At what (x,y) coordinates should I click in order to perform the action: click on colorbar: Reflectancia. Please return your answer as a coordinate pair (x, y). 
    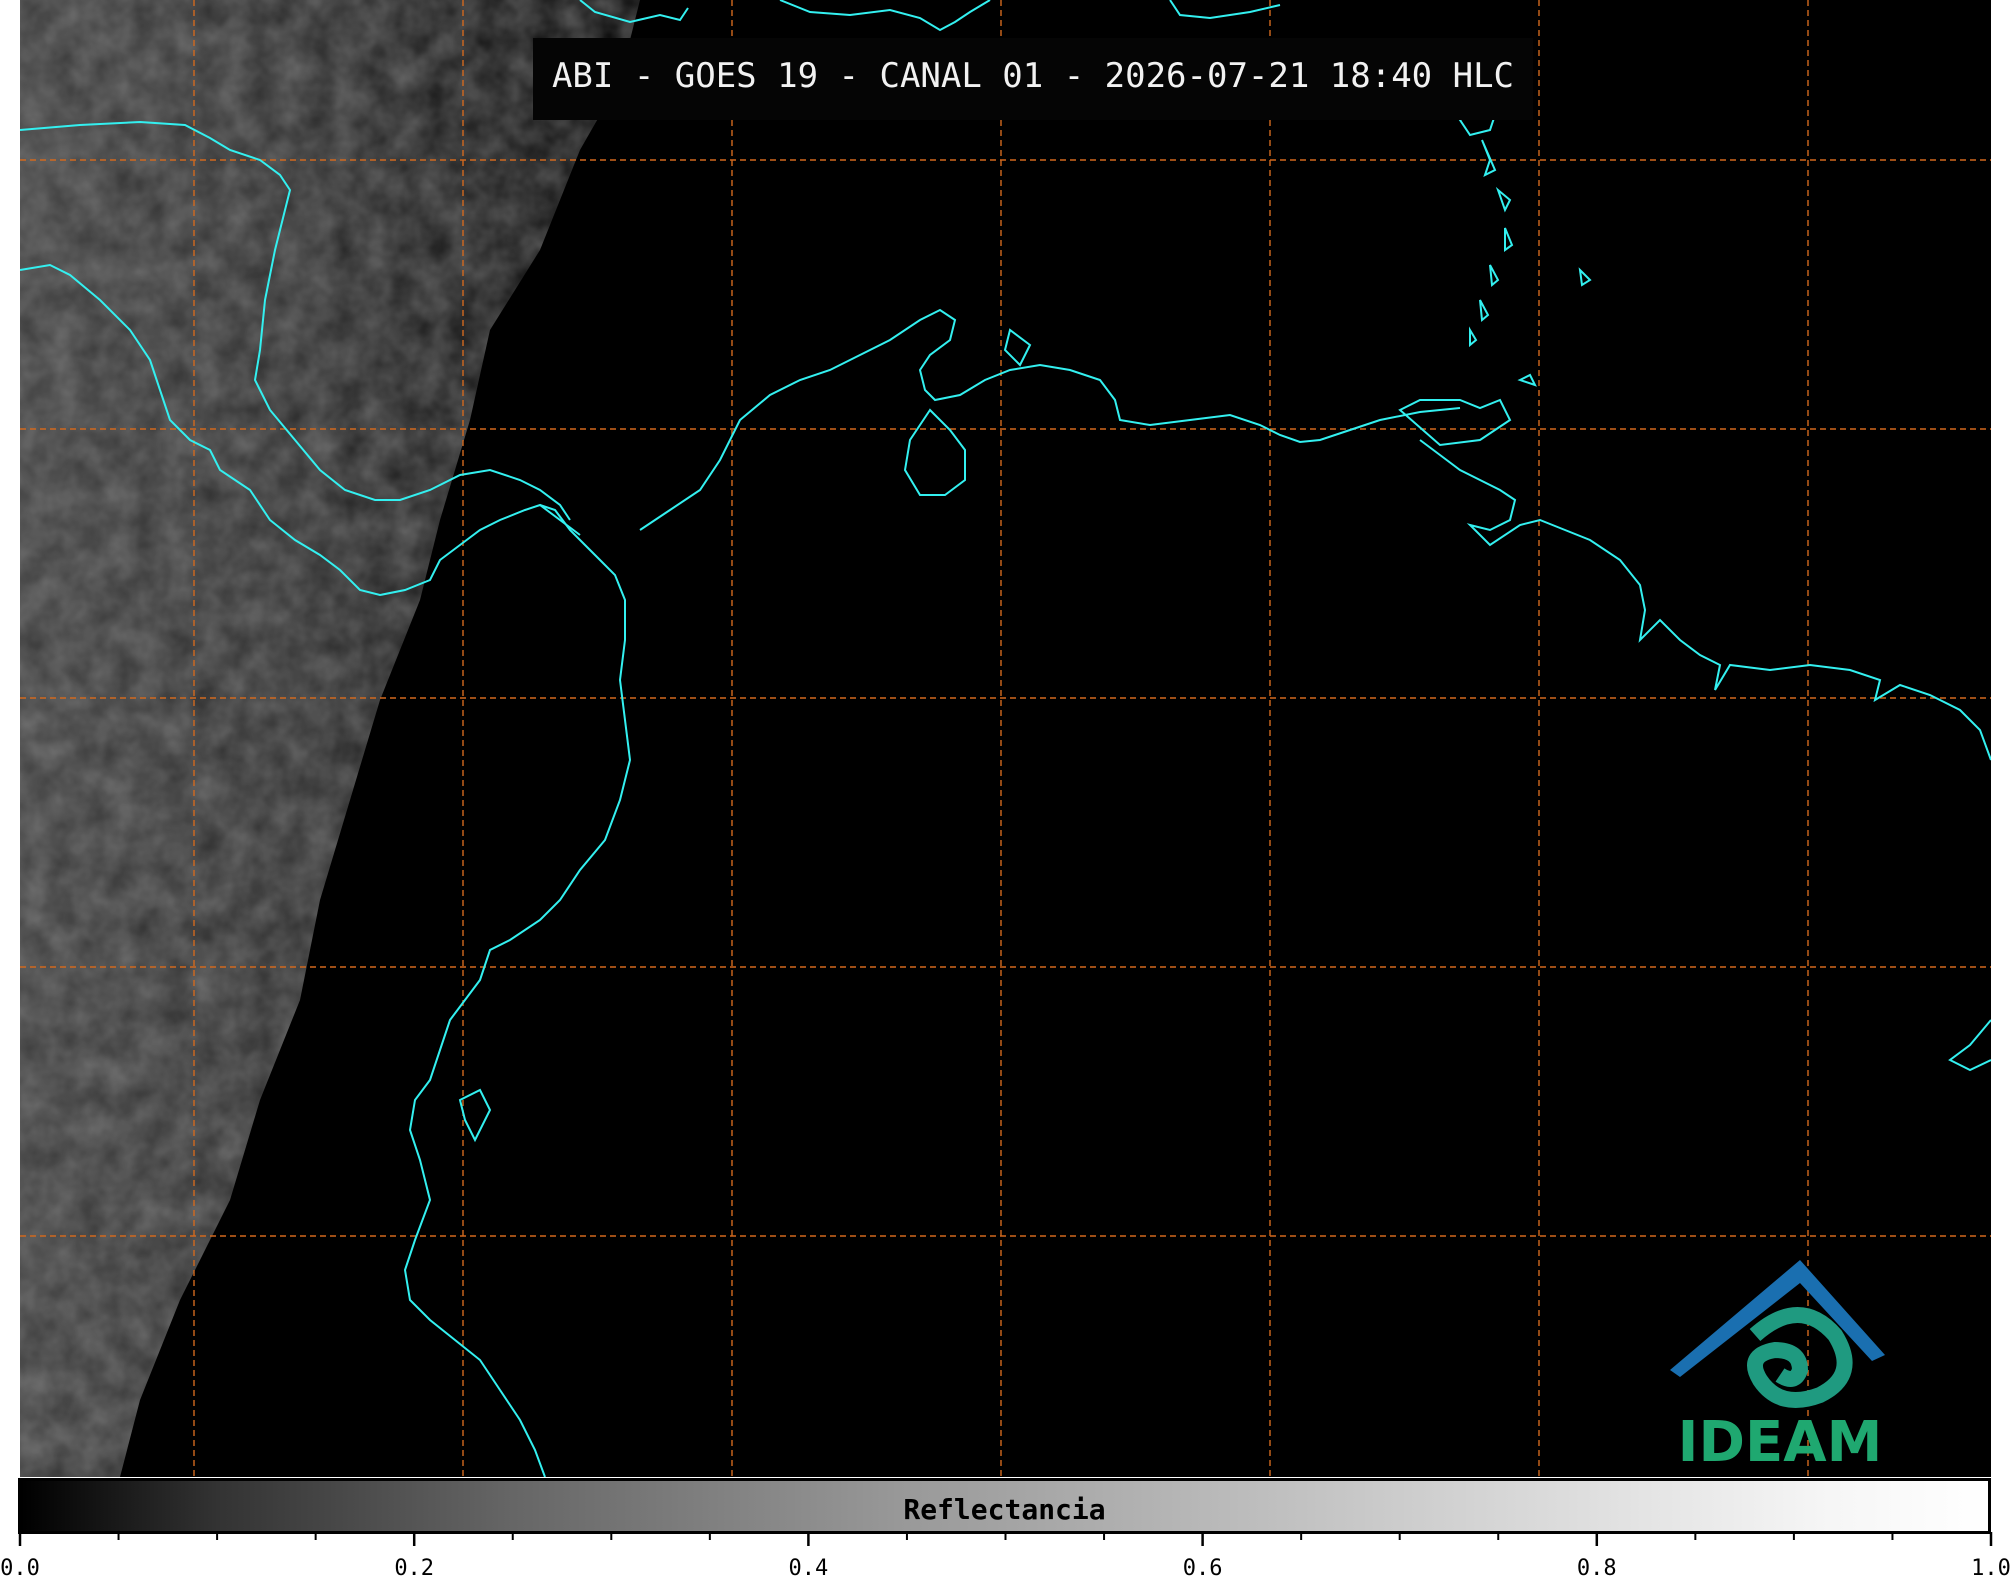
    Looking at the image, I should click on (1004, 1506).